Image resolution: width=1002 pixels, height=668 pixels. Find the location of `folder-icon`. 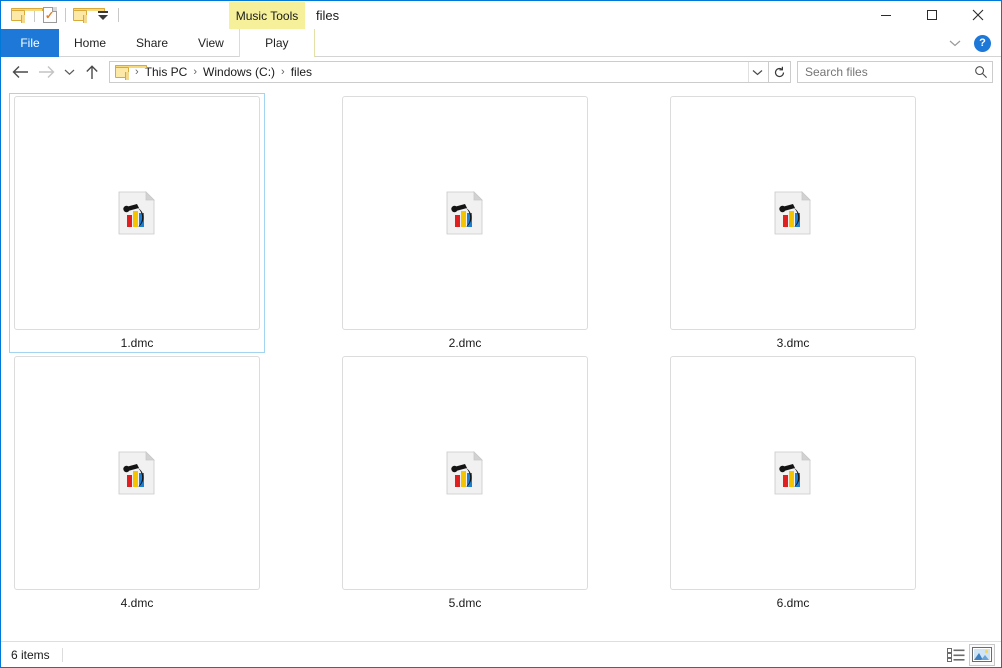

folder-icon is located at coordinates (25, 15).